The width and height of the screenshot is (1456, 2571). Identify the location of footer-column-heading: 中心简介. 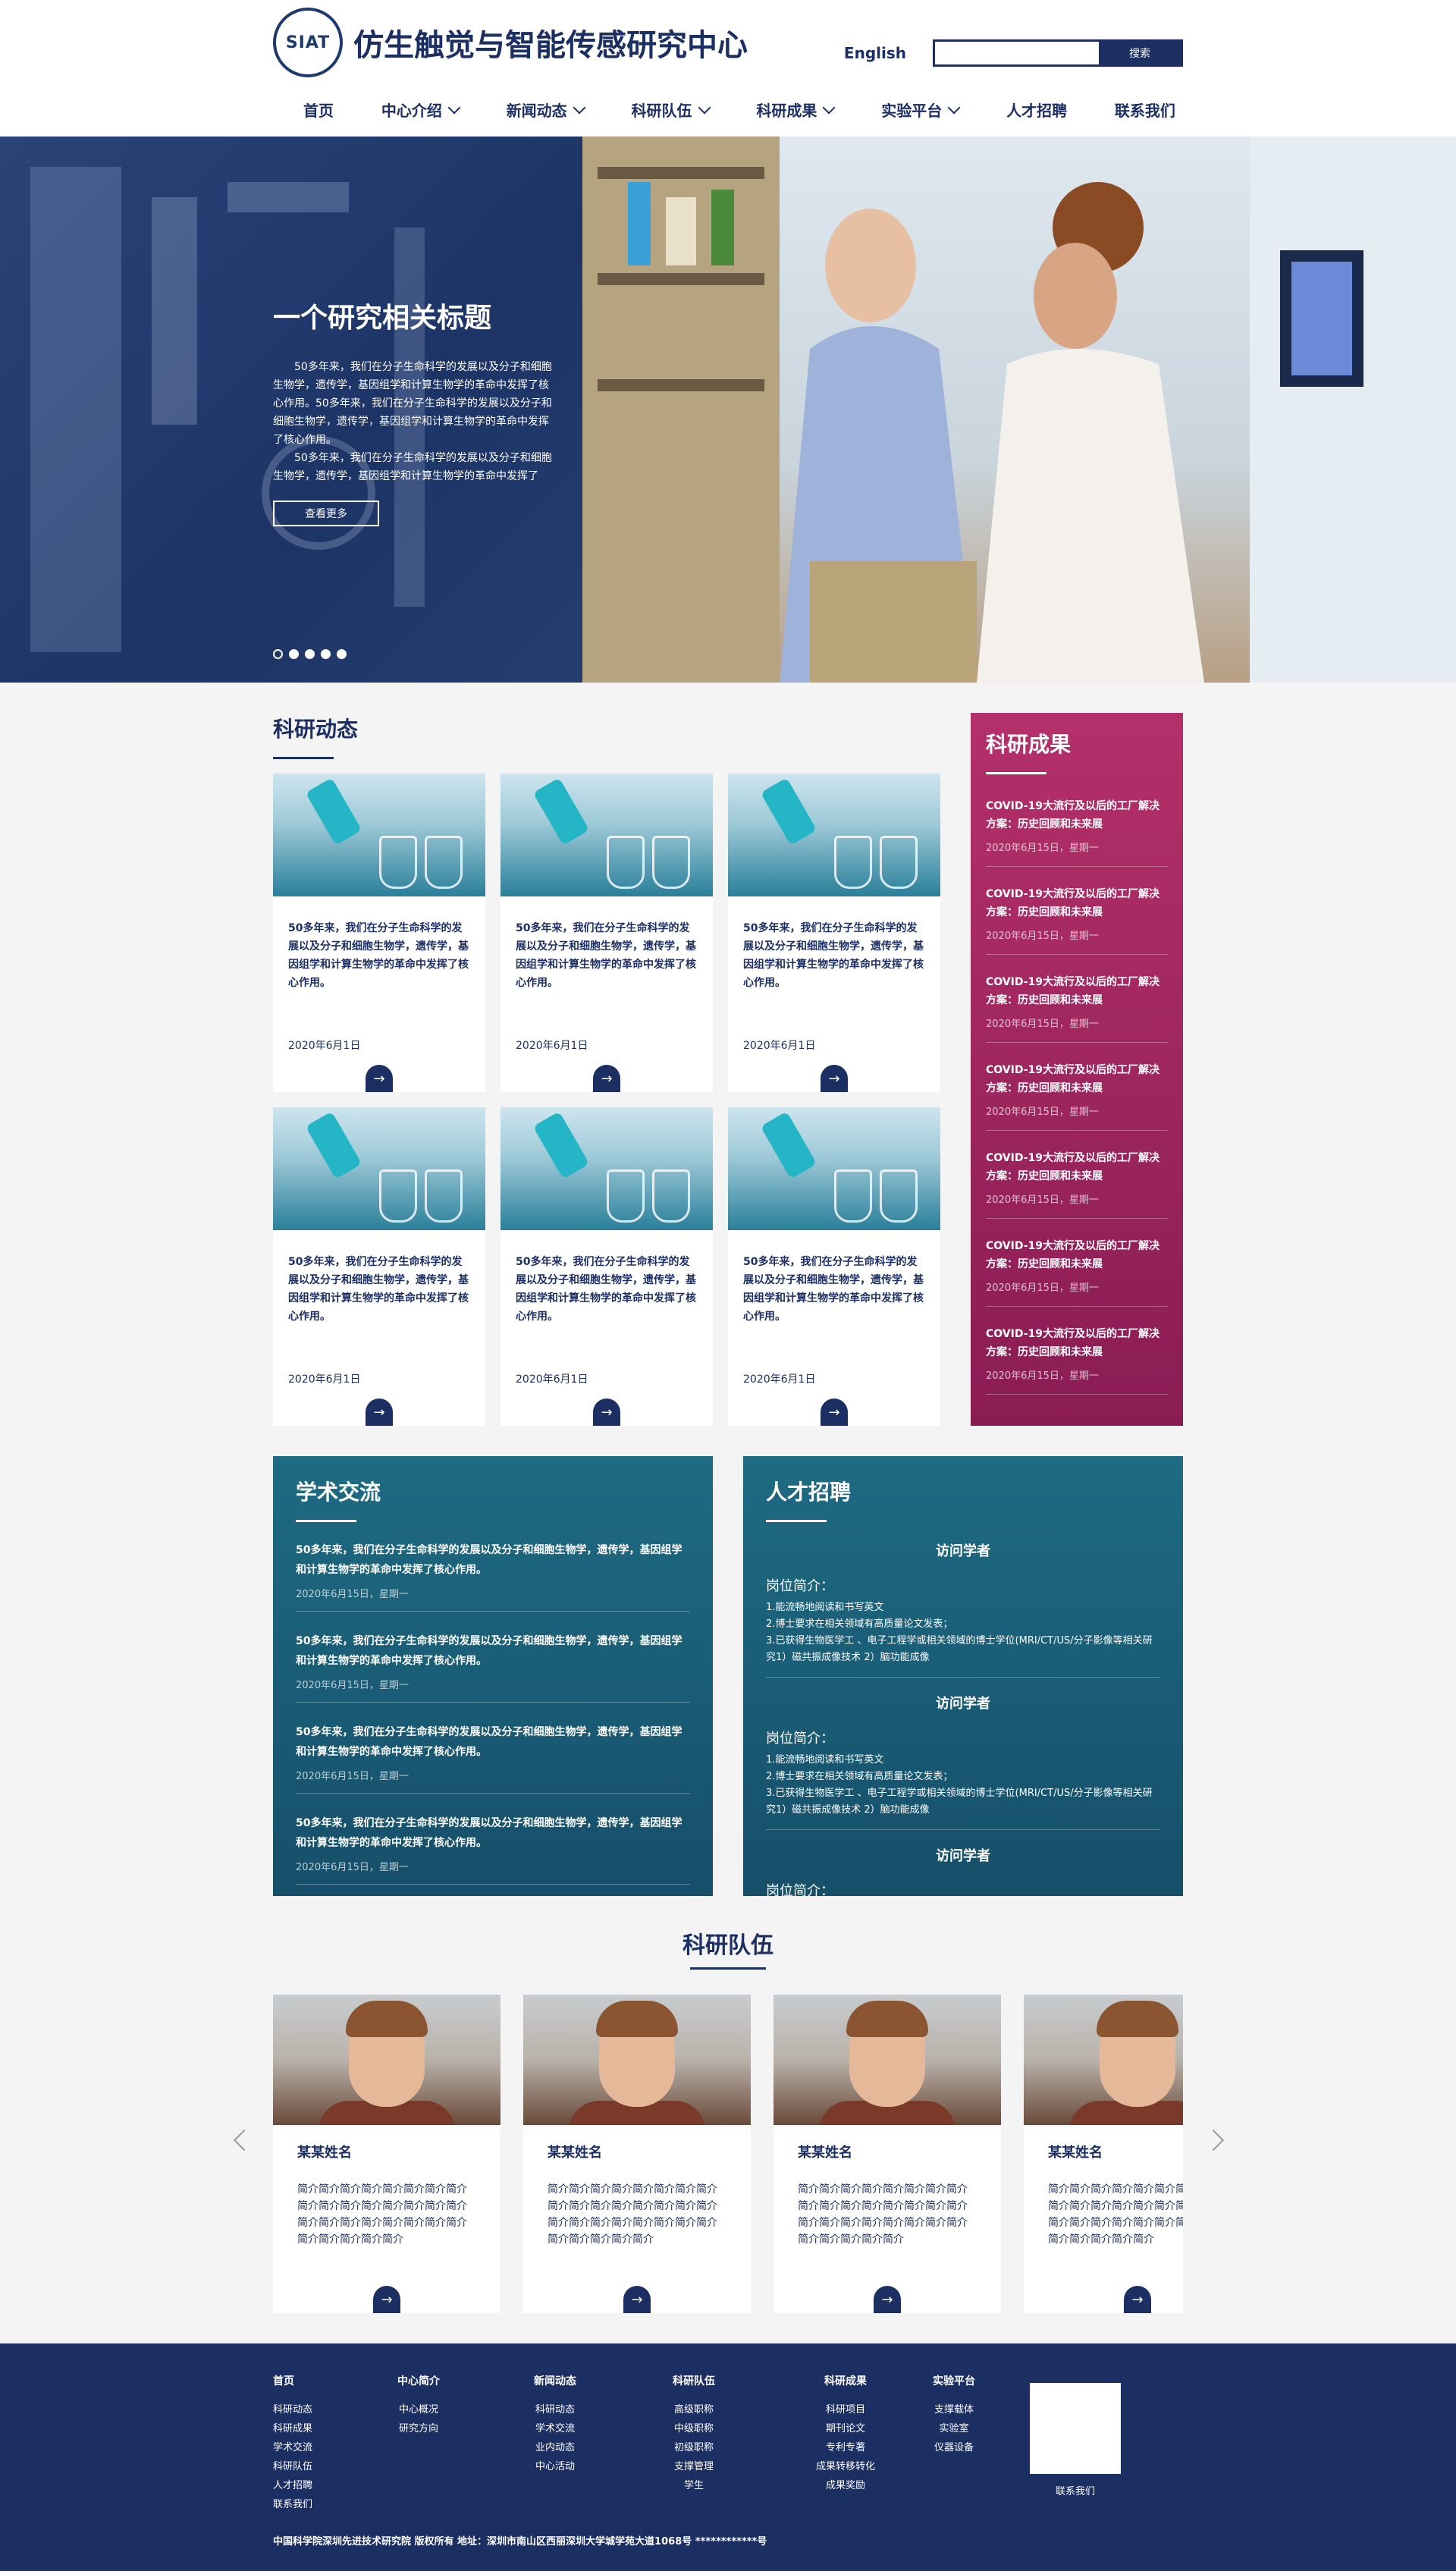
(418, 2381).